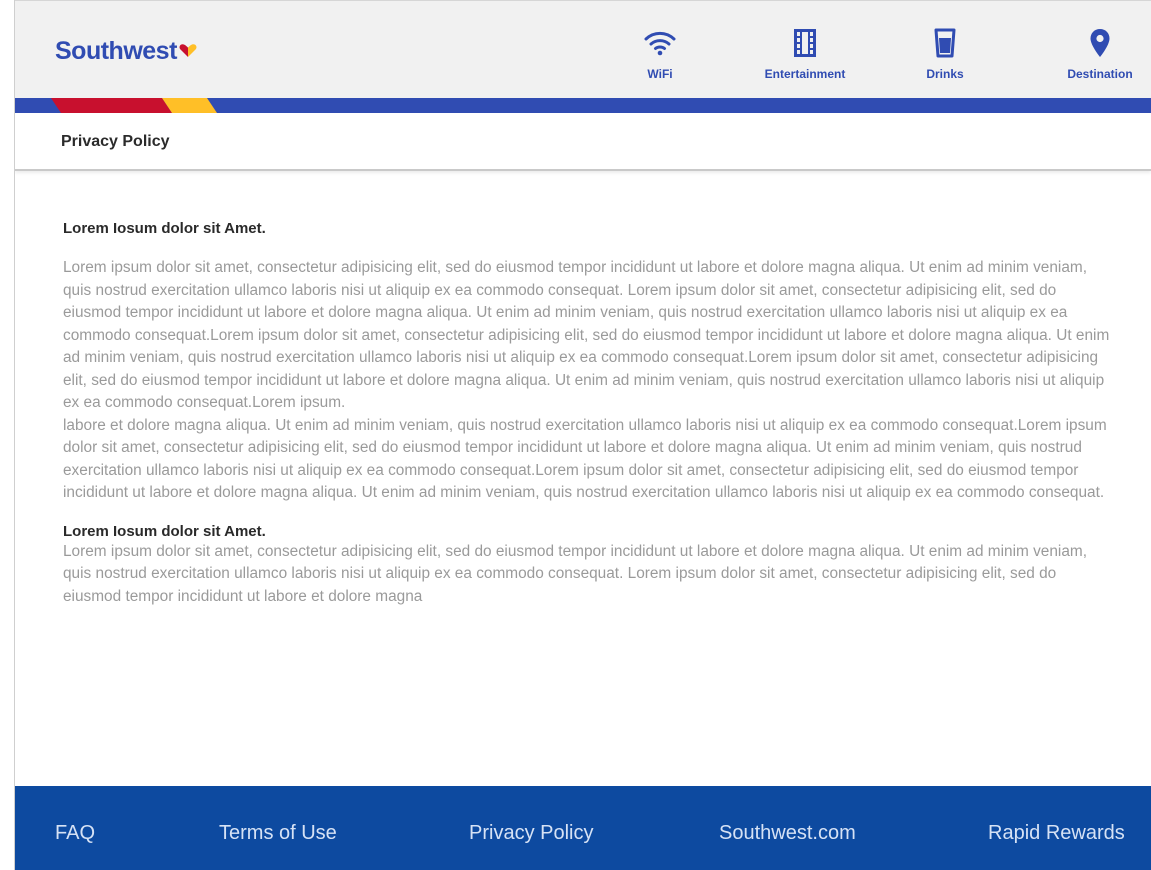 The height and width of the screenshot is (870, 1151). What do you see at coordinates (531, 833) in the screenshot?
I see `footer-link-privacy: Privacy Policy` at bounding box center [531, 833].